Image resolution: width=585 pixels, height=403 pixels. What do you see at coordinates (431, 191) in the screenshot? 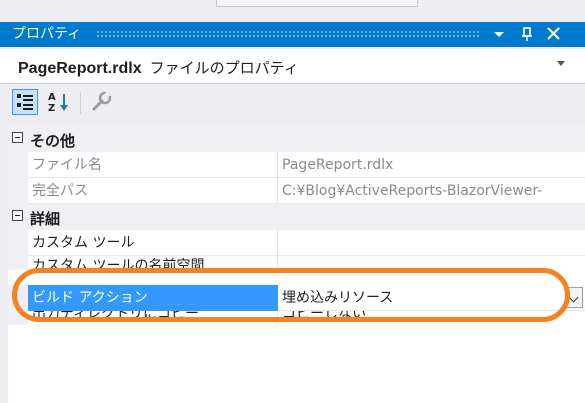
I see `property-value: C:¥Blog¥ActiveReports-BlazorViewer-` at bounding box center [431, 191].